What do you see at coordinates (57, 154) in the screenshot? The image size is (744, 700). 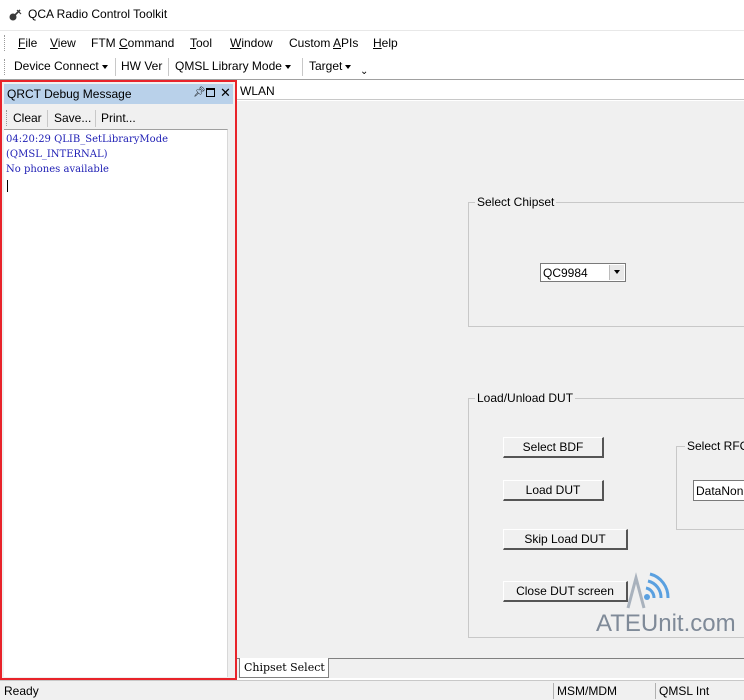 I see `log-line: (QMSL_INTERNAL)` at bounding box center [57, 154].